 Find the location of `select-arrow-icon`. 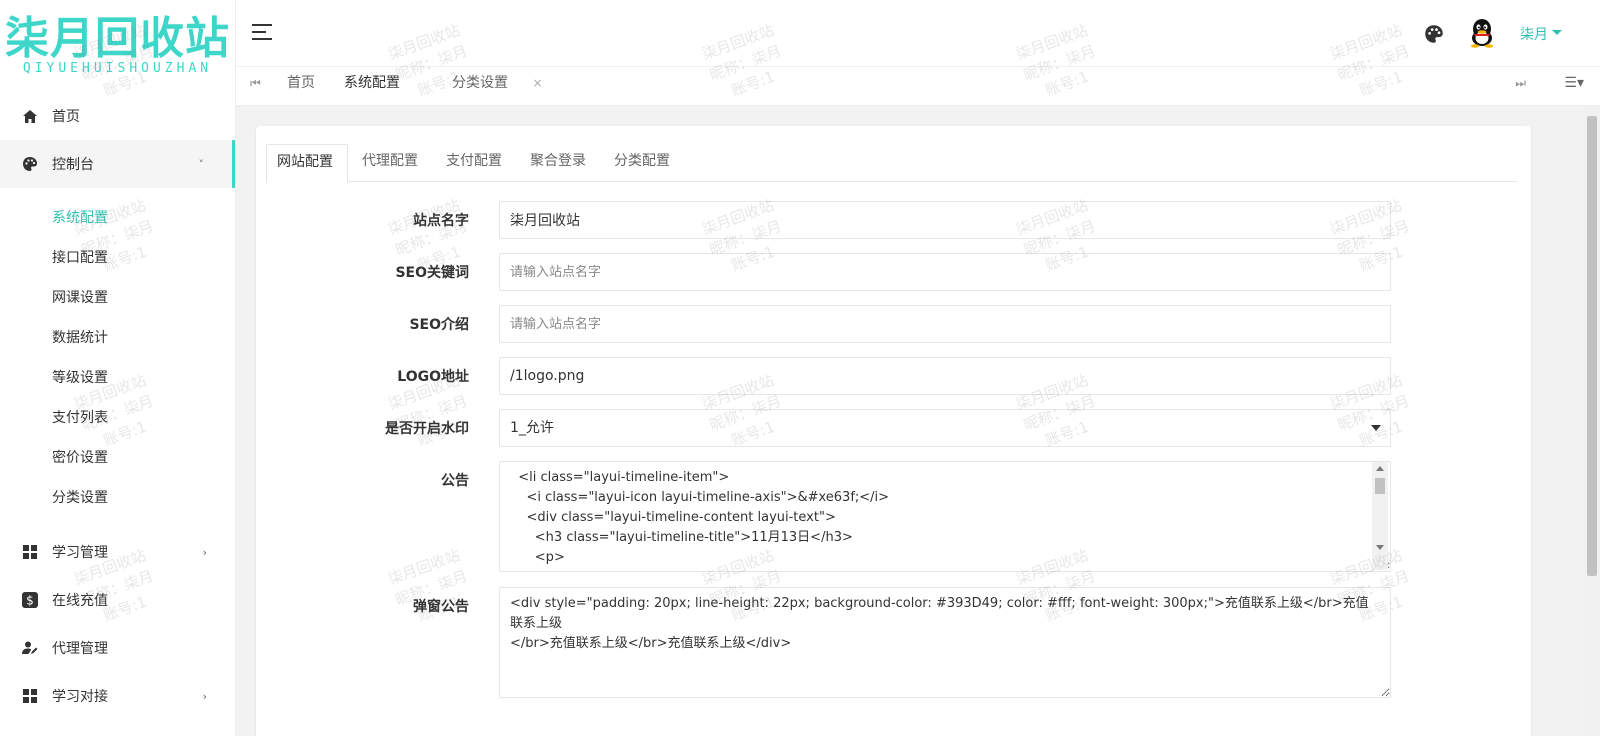

select-arrow-icon is located at coordinates (1376, 428).